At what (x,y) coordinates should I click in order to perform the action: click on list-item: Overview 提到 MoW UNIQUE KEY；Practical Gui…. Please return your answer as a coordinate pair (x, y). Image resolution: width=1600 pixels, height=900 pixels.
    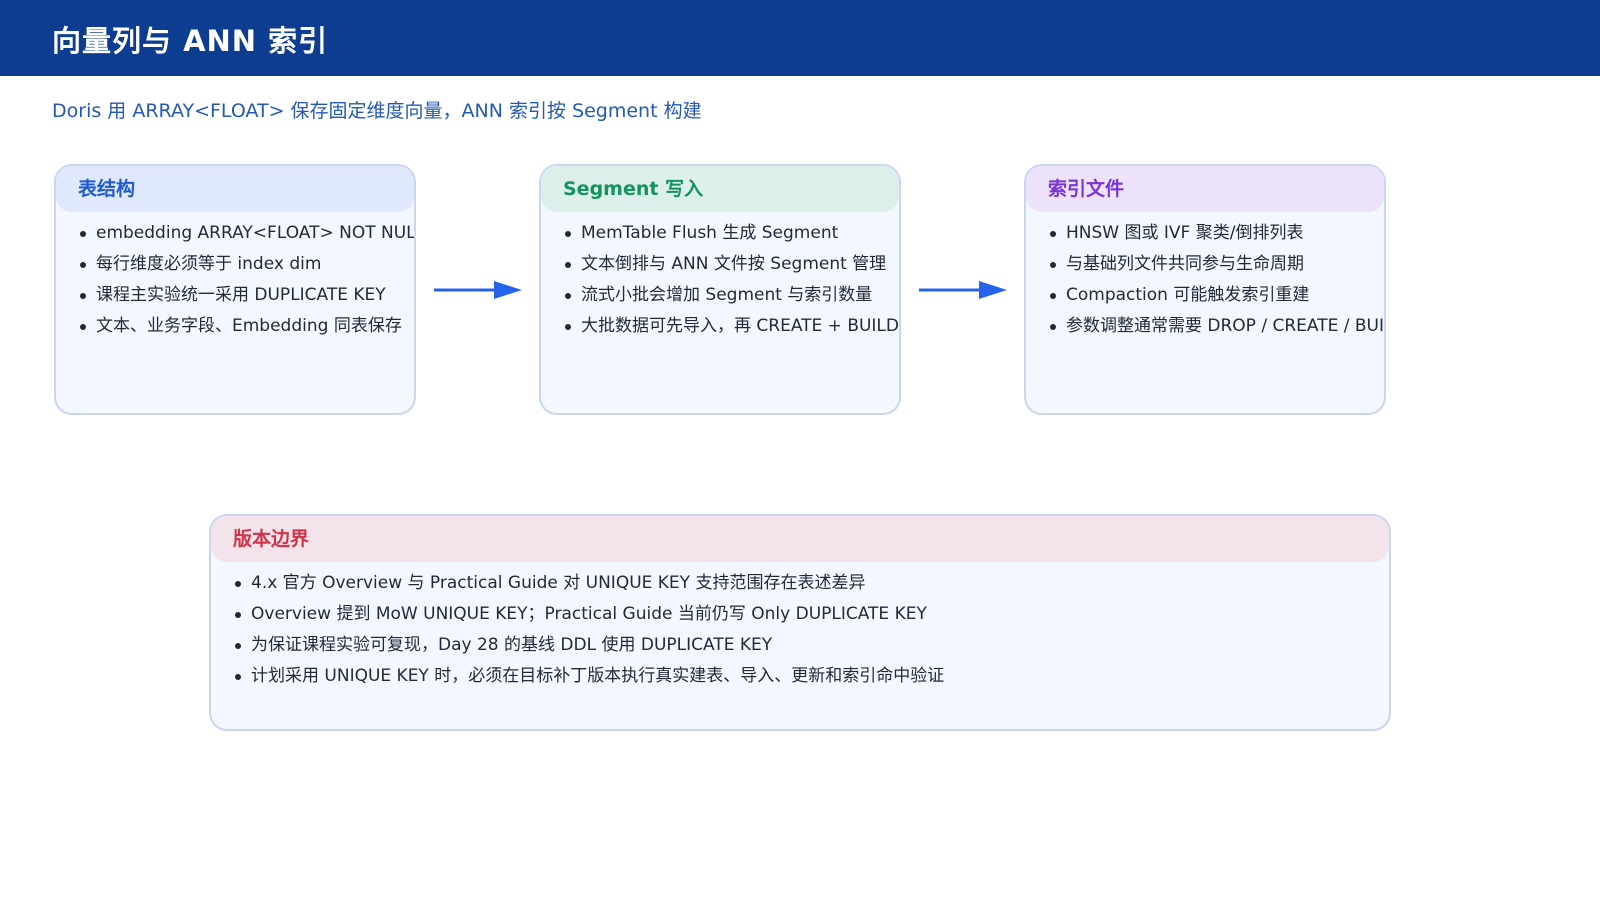
    Looking at the image, I should click on (812, 614).